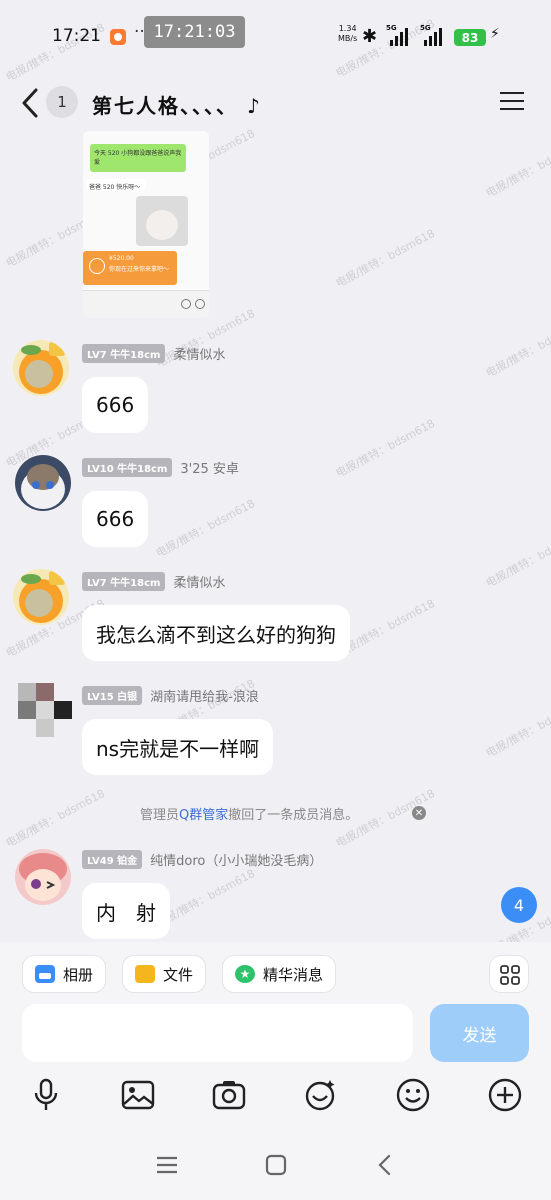 This screenshot has height=1200, width=551. What do you see at coordinates (167, 1165) in the screenshot?
I see `recent-apps-icon` at bounding box center [167, 1165].